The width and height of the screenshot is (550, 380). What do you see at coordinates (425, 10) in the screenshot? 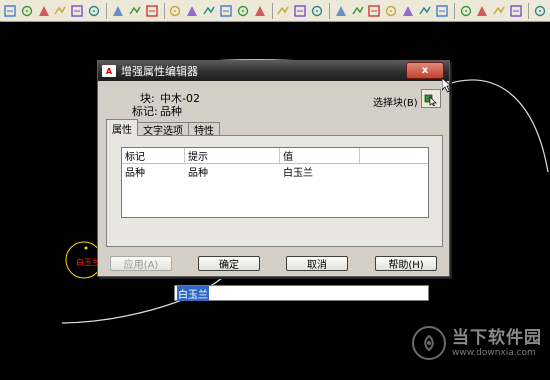
I see `pen-edit-icon` at bounding box center [425, 10].